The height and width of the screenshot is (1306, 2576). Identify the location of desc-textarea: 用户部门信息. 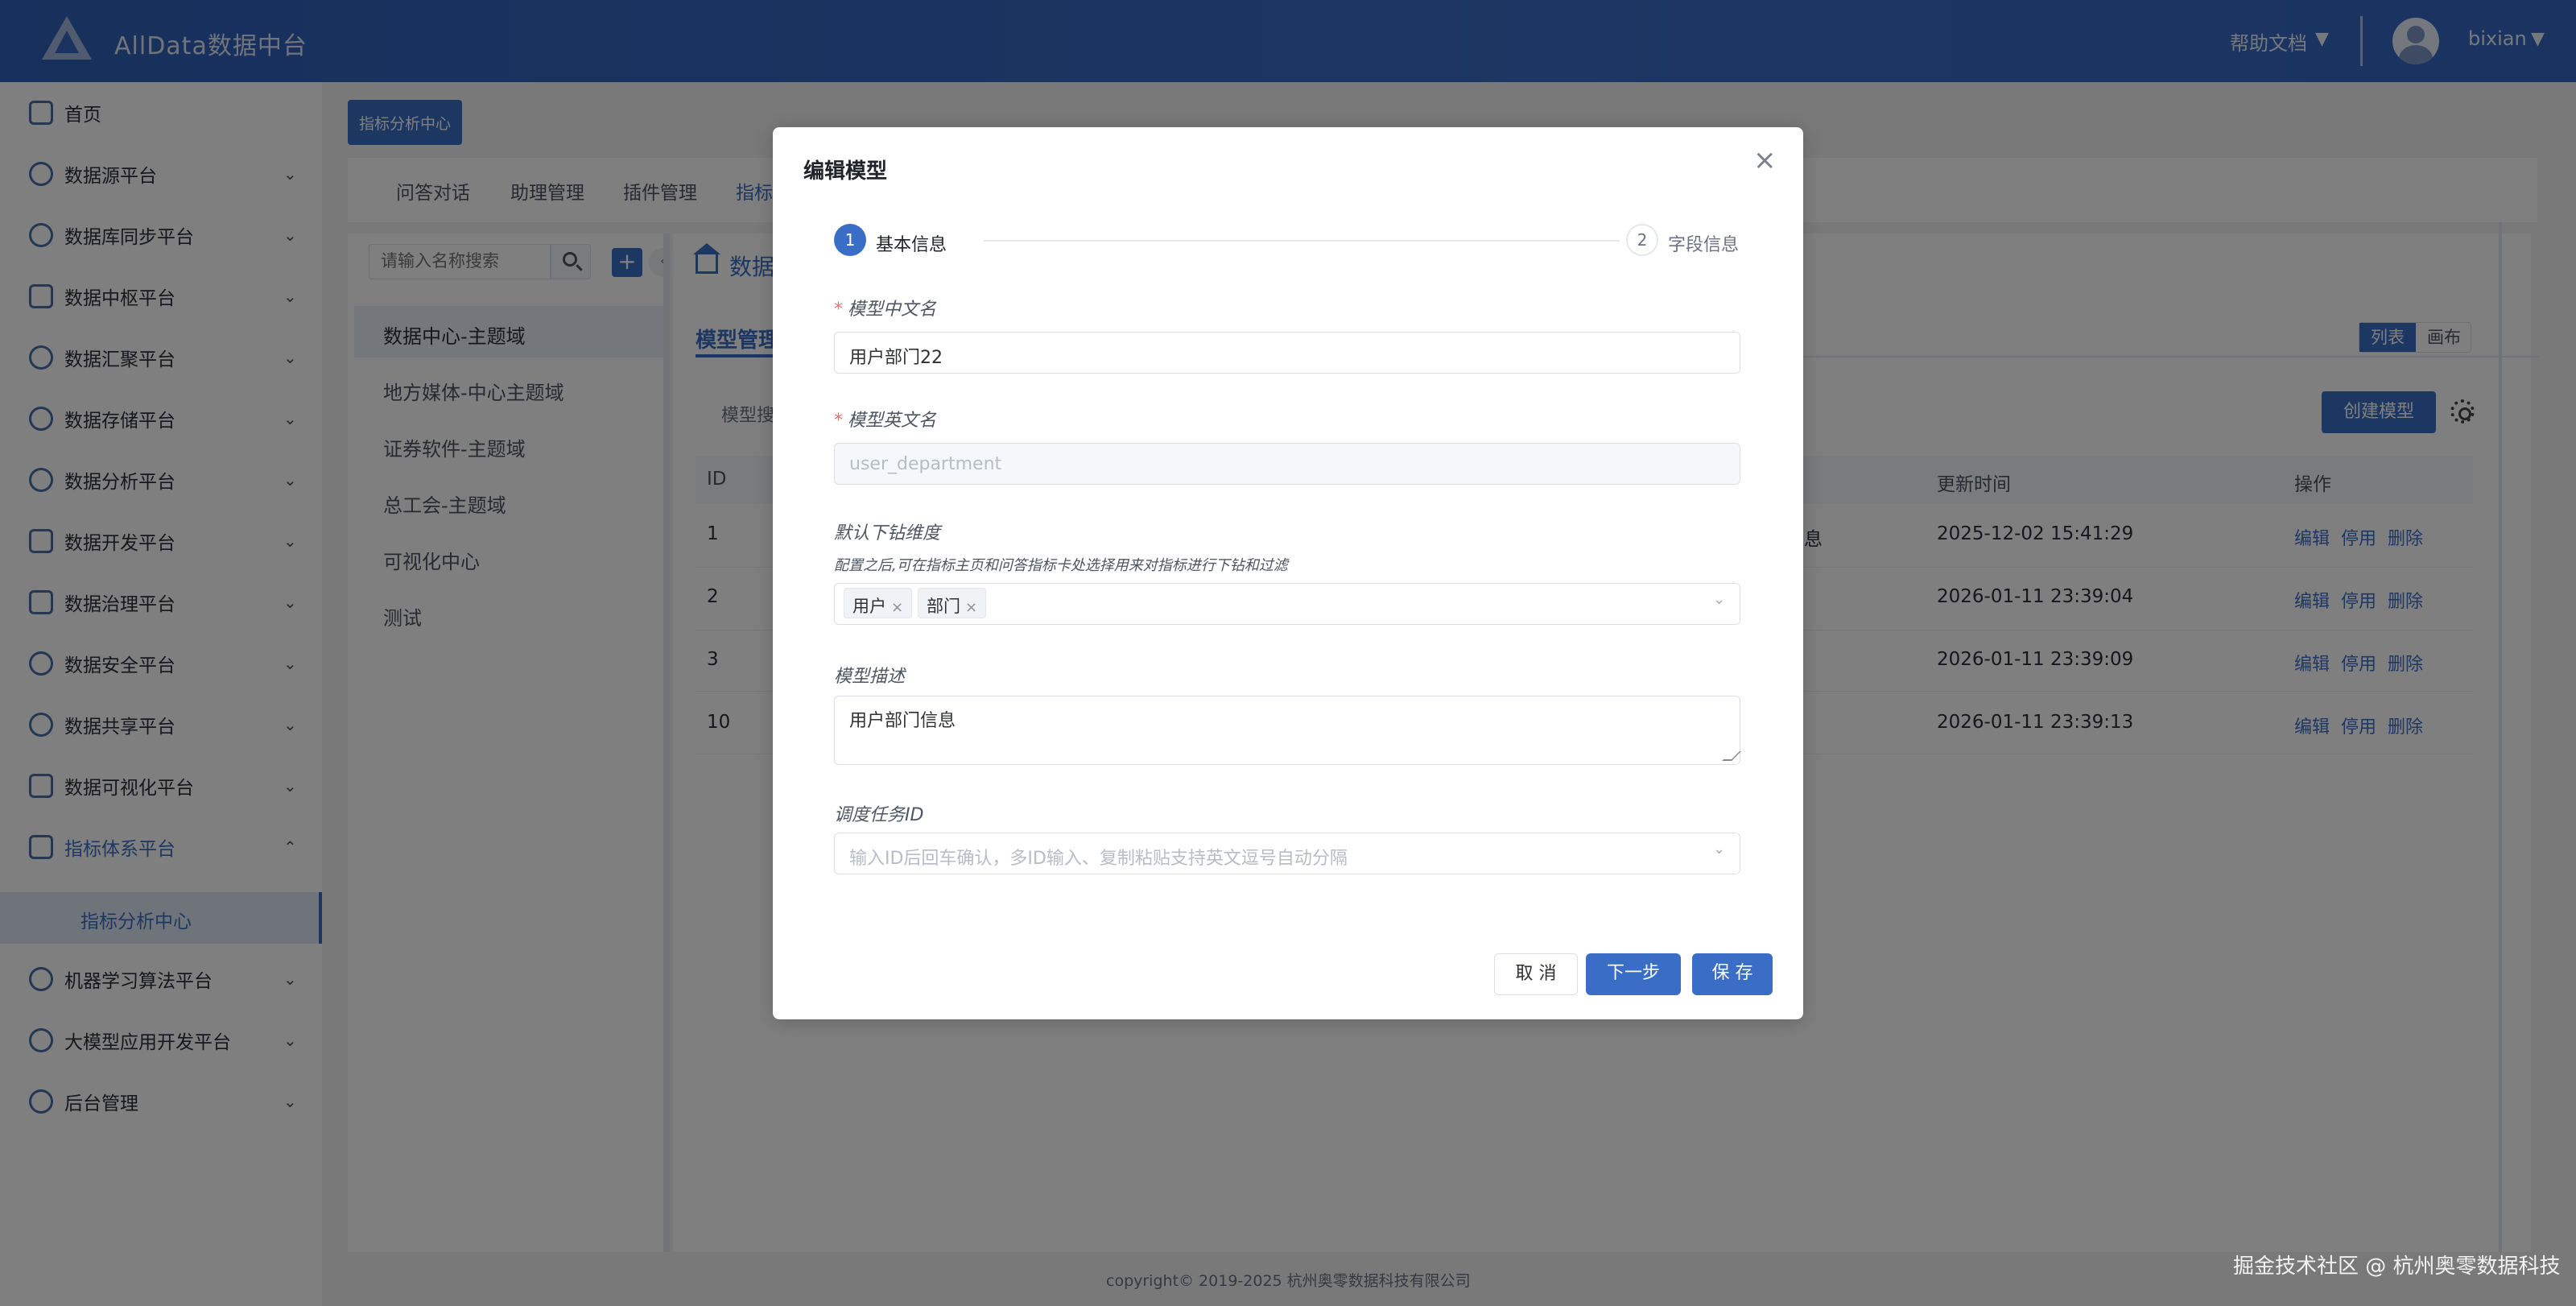
(1287, 730).